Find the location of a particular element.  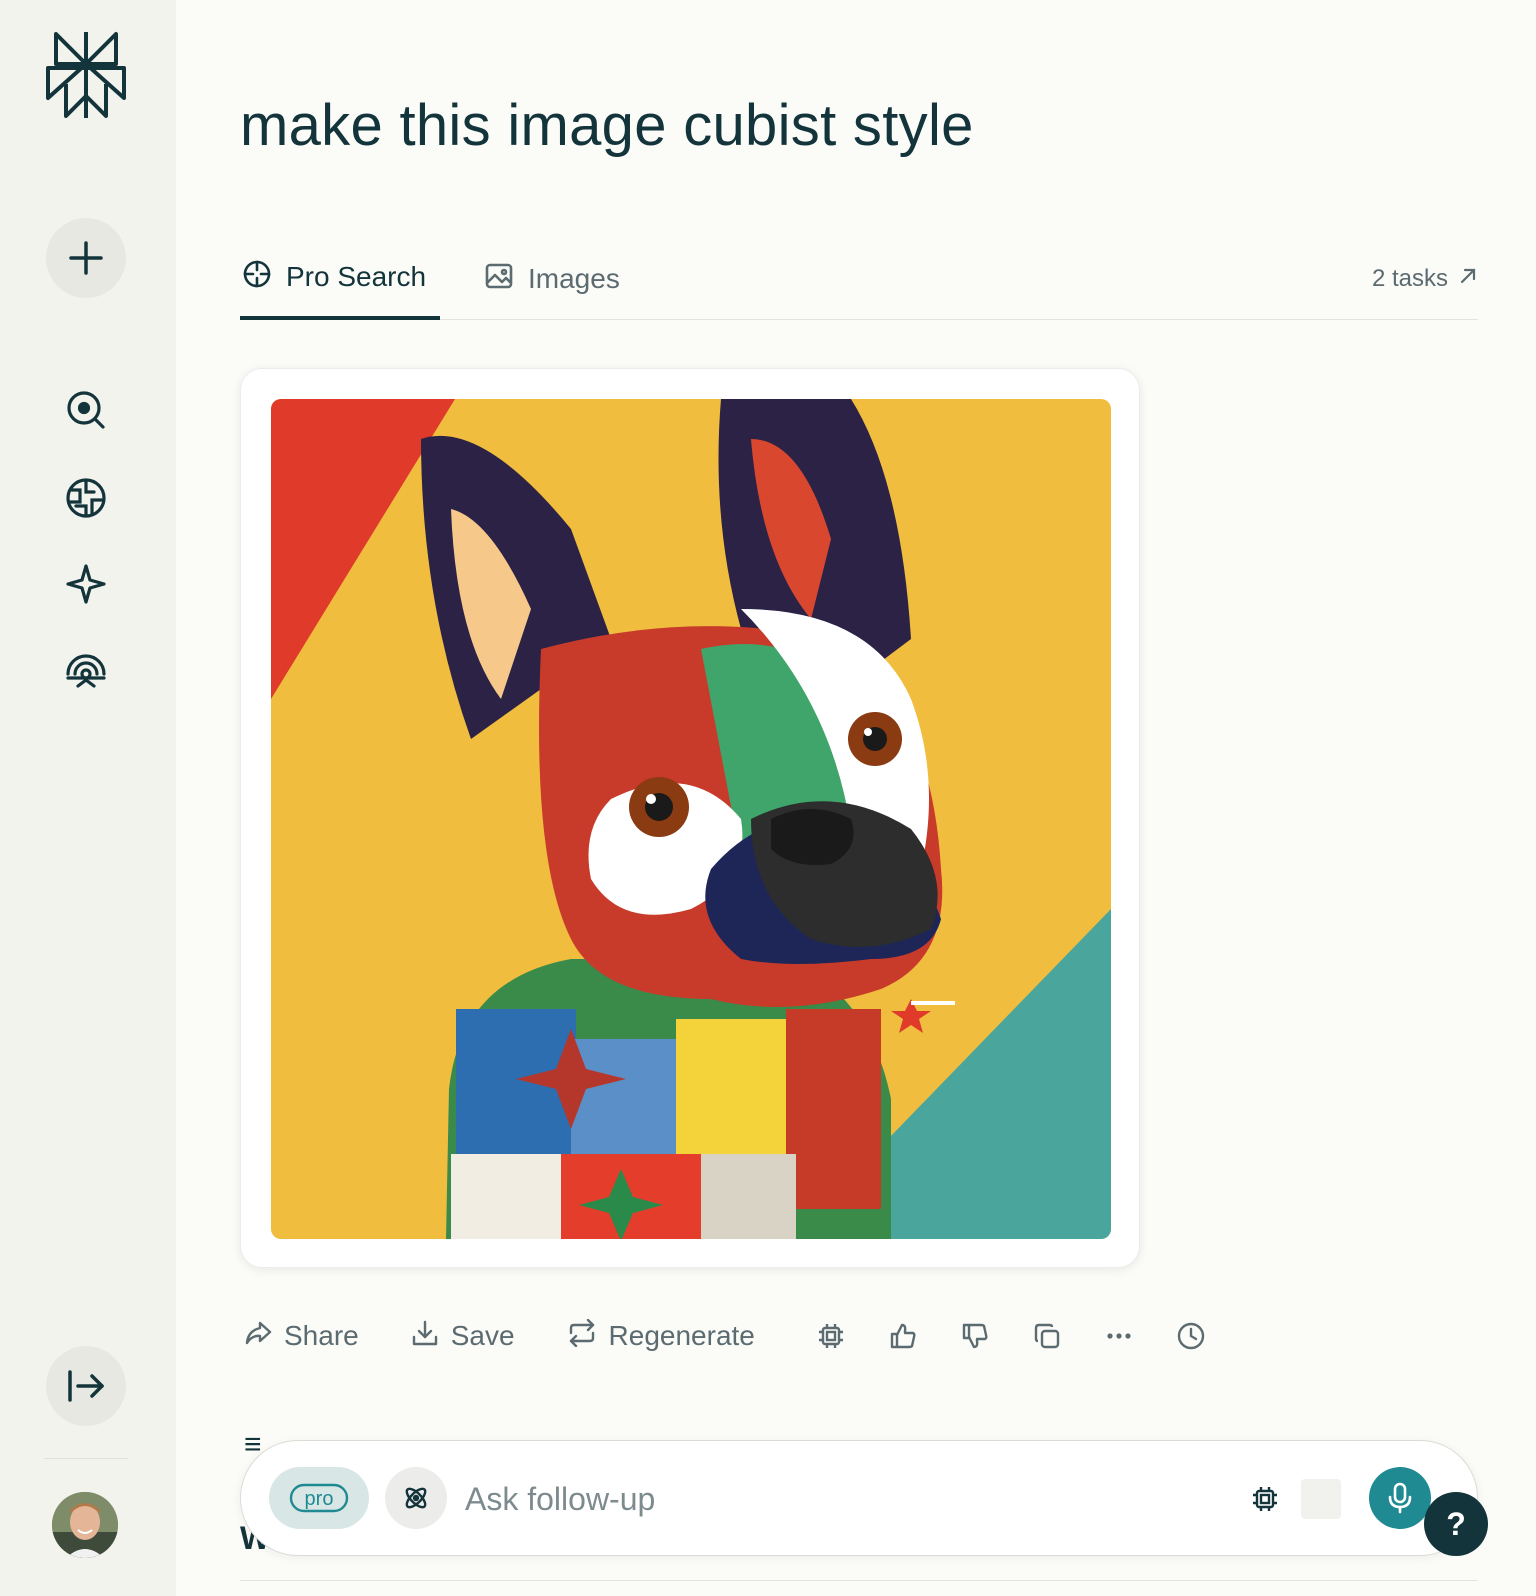

tasks-link: 2 tasks is located at coordinates (1425, 280).